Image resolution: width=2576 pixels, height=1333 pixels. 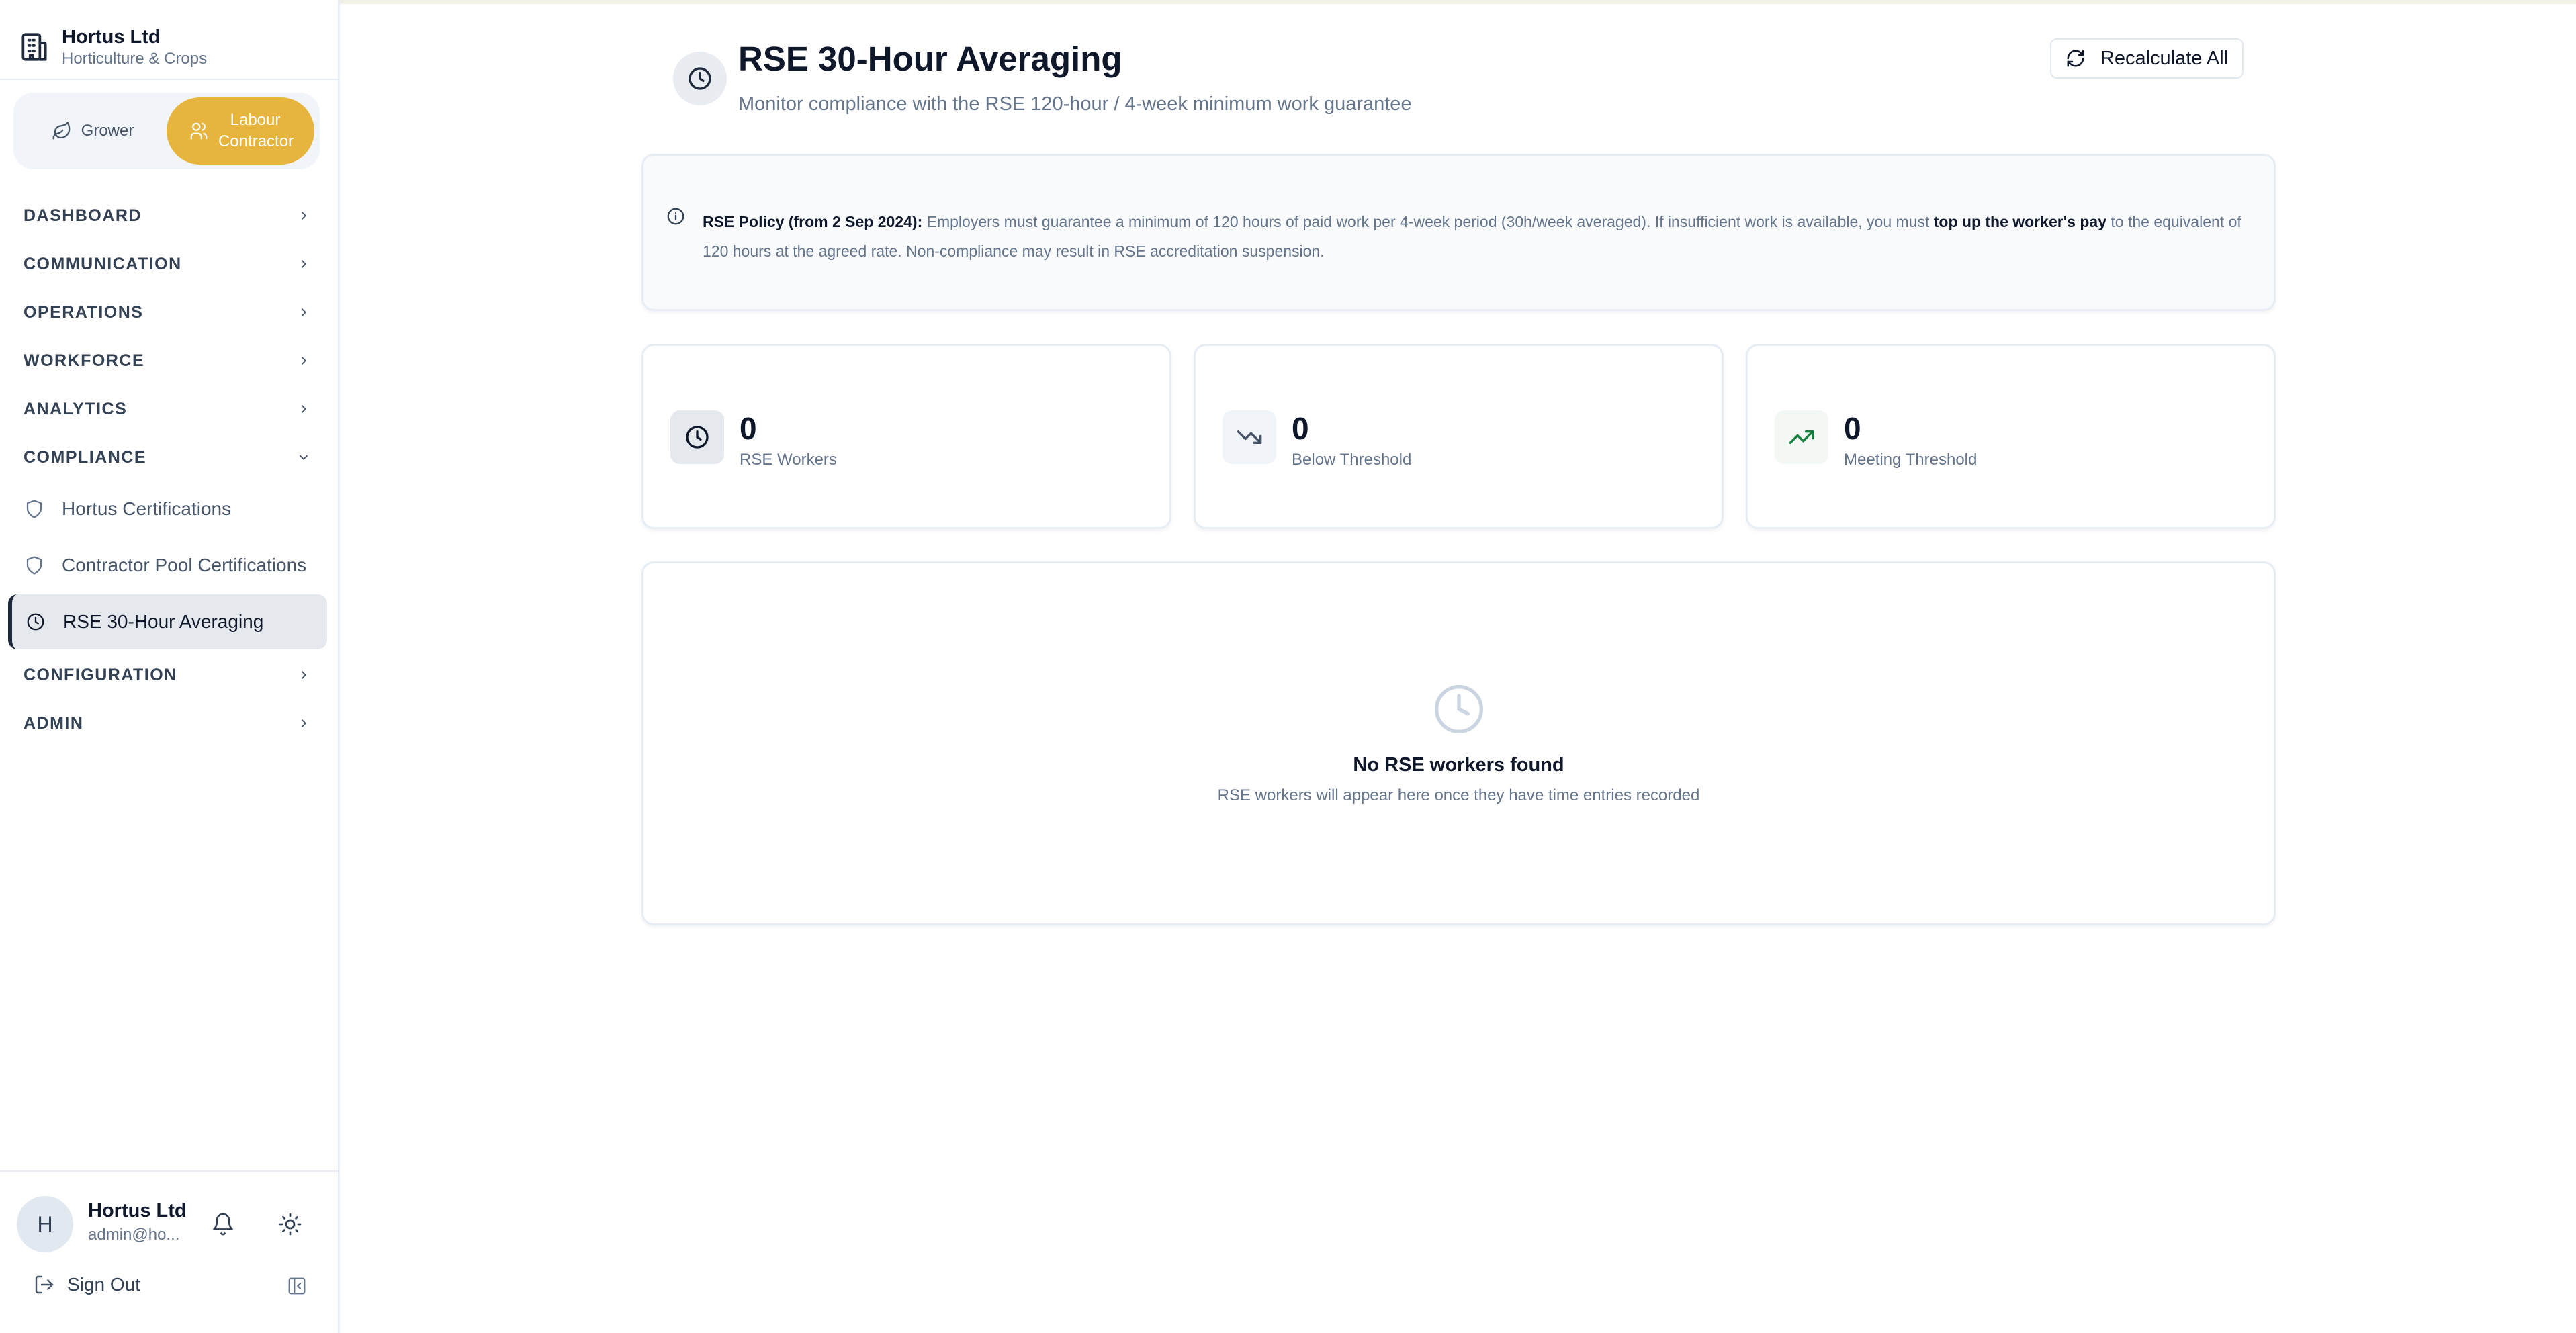 I want to click on policy-lead: RSE Policy (from 2 Sep 2024):, so click(x=813, y=221).